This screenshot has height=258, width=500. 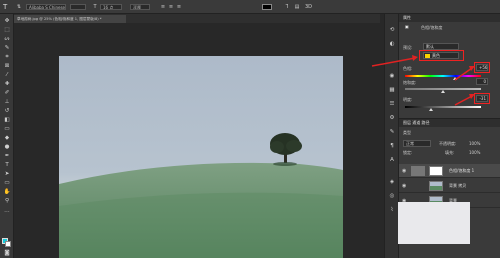 What do you see at coordinates (423, 80) in the screenshot?
I see `annotation-arrows` at bounding box center [423, 80].